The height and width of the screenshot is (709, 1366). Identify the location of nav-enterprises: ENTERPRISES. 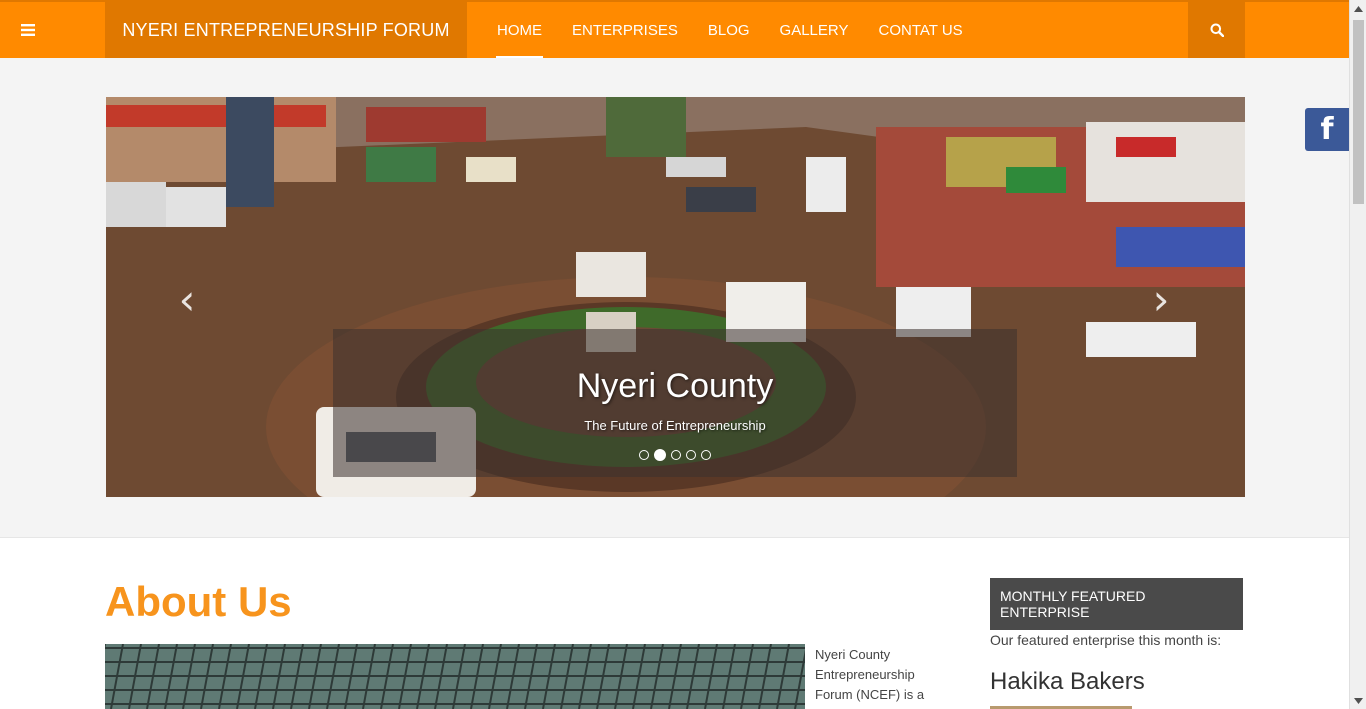
(625, 30).